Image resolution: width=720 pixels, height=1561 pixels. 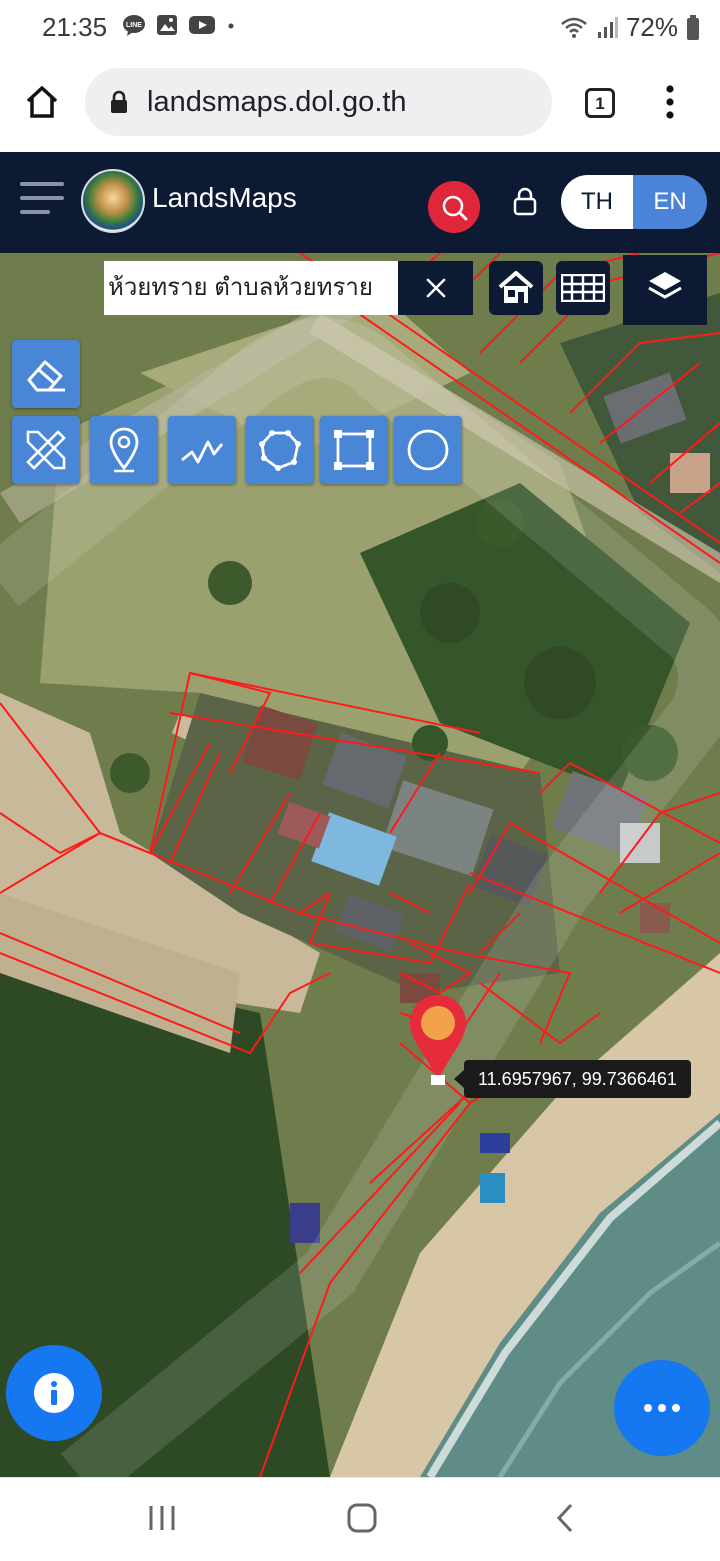 I want to click on layers-button, so click(x=665, y=290).